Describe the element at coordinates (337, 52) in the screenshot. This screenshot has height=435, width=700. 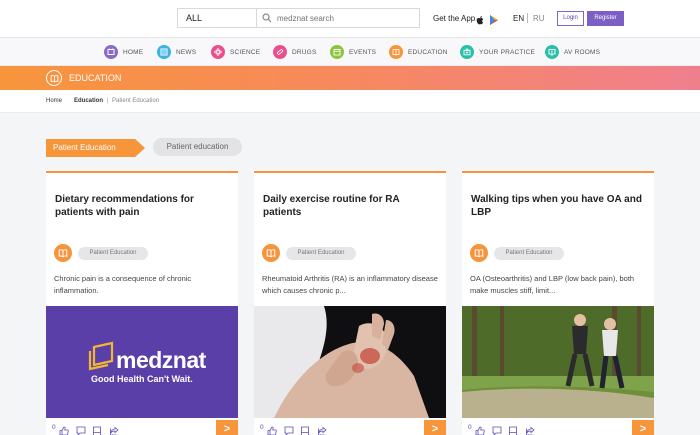
I see `calendar-icon` at that location.